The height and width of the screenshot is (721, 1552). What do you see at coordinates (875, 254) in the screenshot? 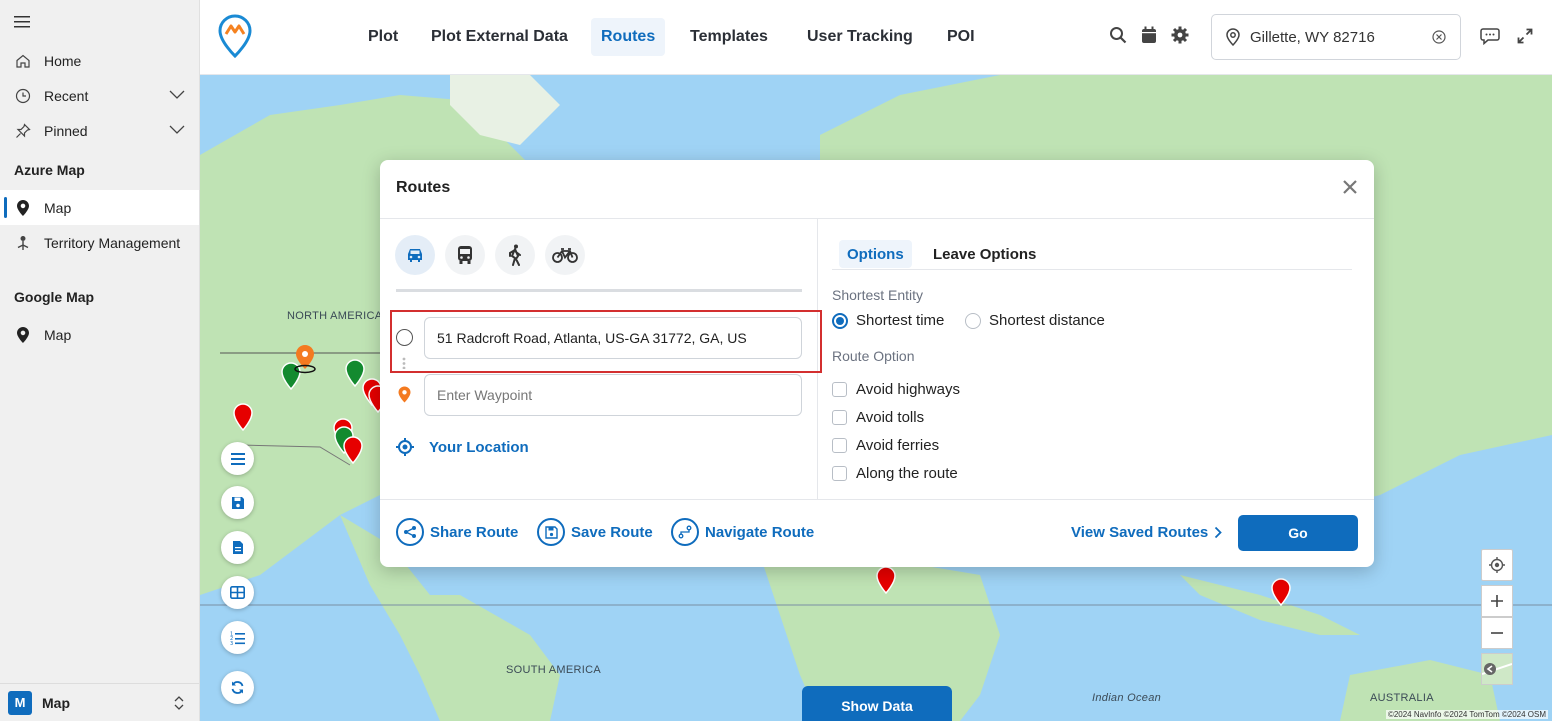
I see `tab-options: Options` at bounding box center [875, 254].